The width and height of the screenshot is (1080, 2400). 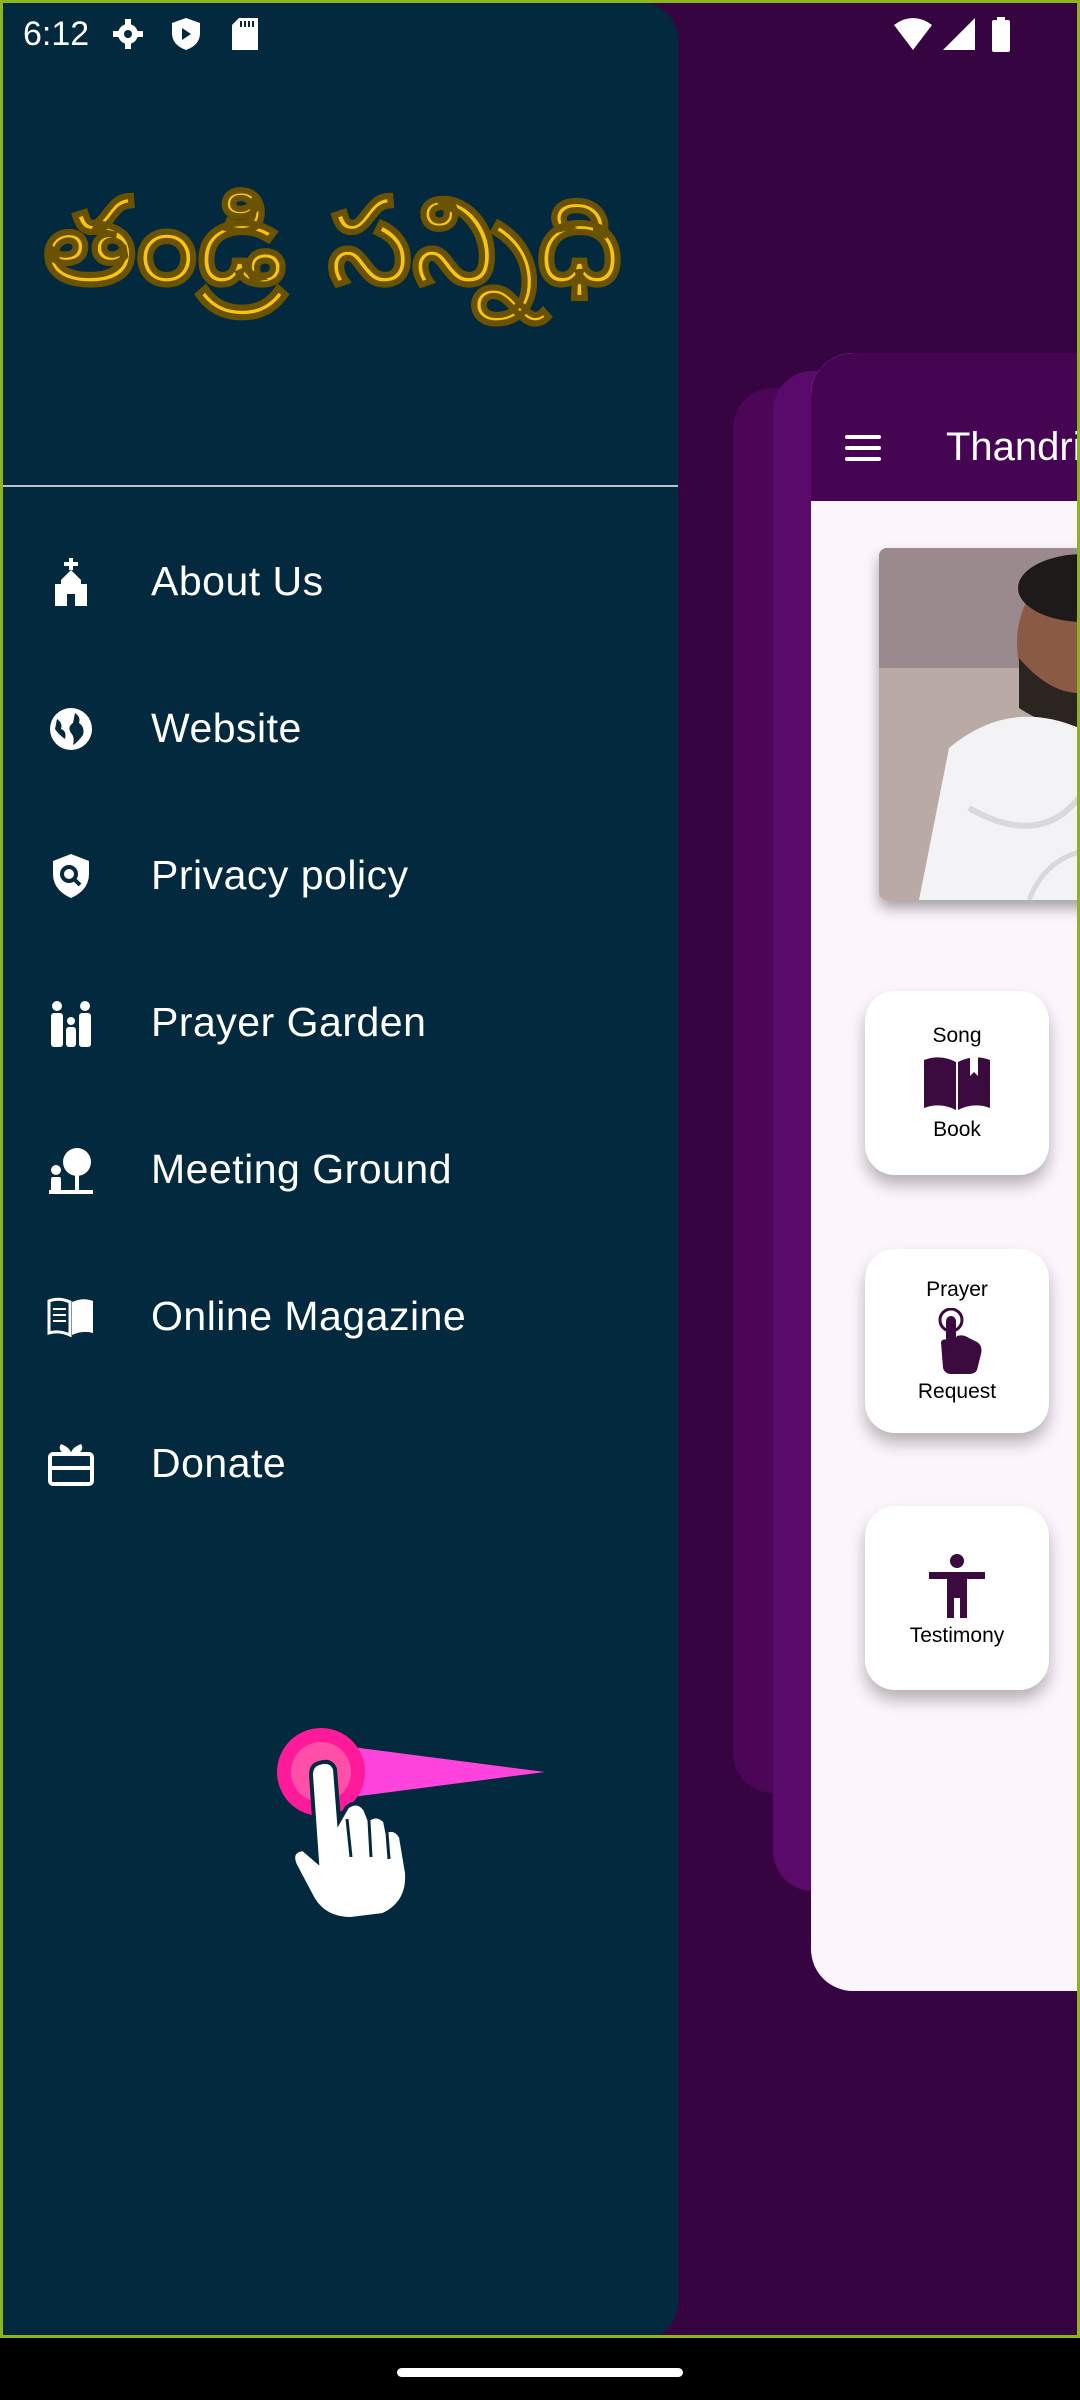 What do you see at coordinates (340, 581) in the screenshot?
I see `nav-item-about-us: About Us` at bounding box center [340, 581].